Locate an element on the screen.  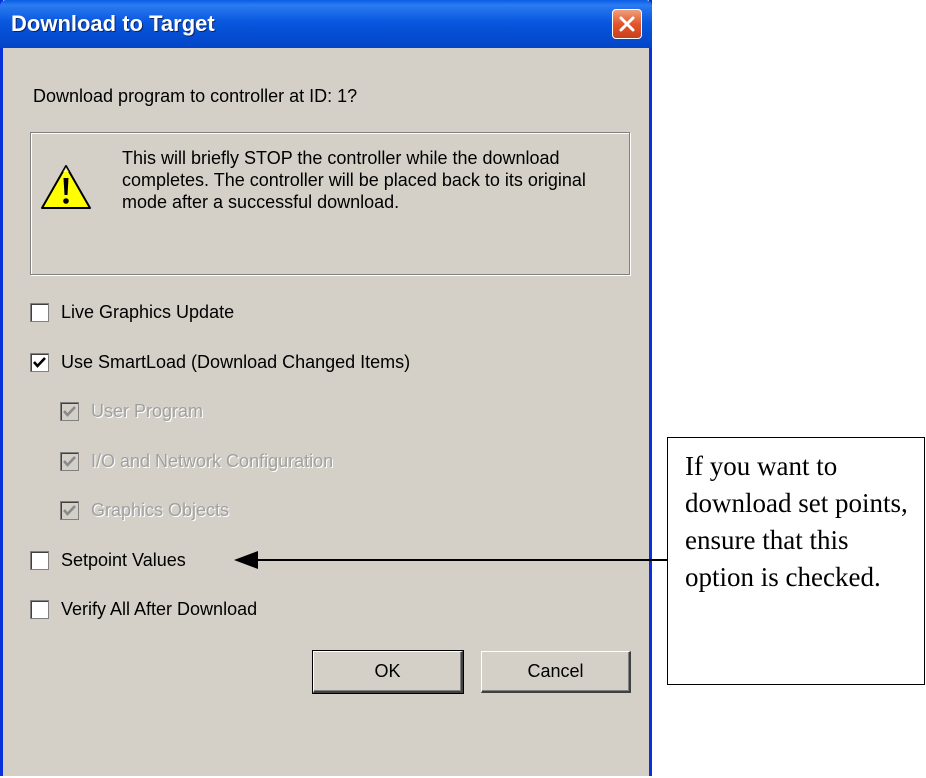
option-verify-all: Verify All After Download is located at coordinates (143, 609).